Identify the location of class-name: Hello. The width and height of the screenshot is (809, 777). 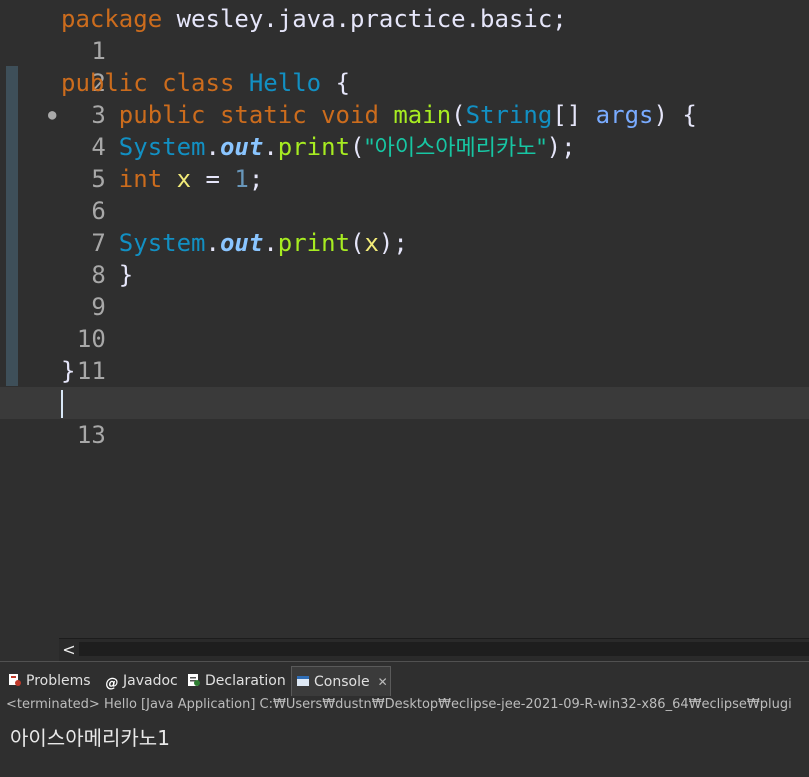
(285, 83).